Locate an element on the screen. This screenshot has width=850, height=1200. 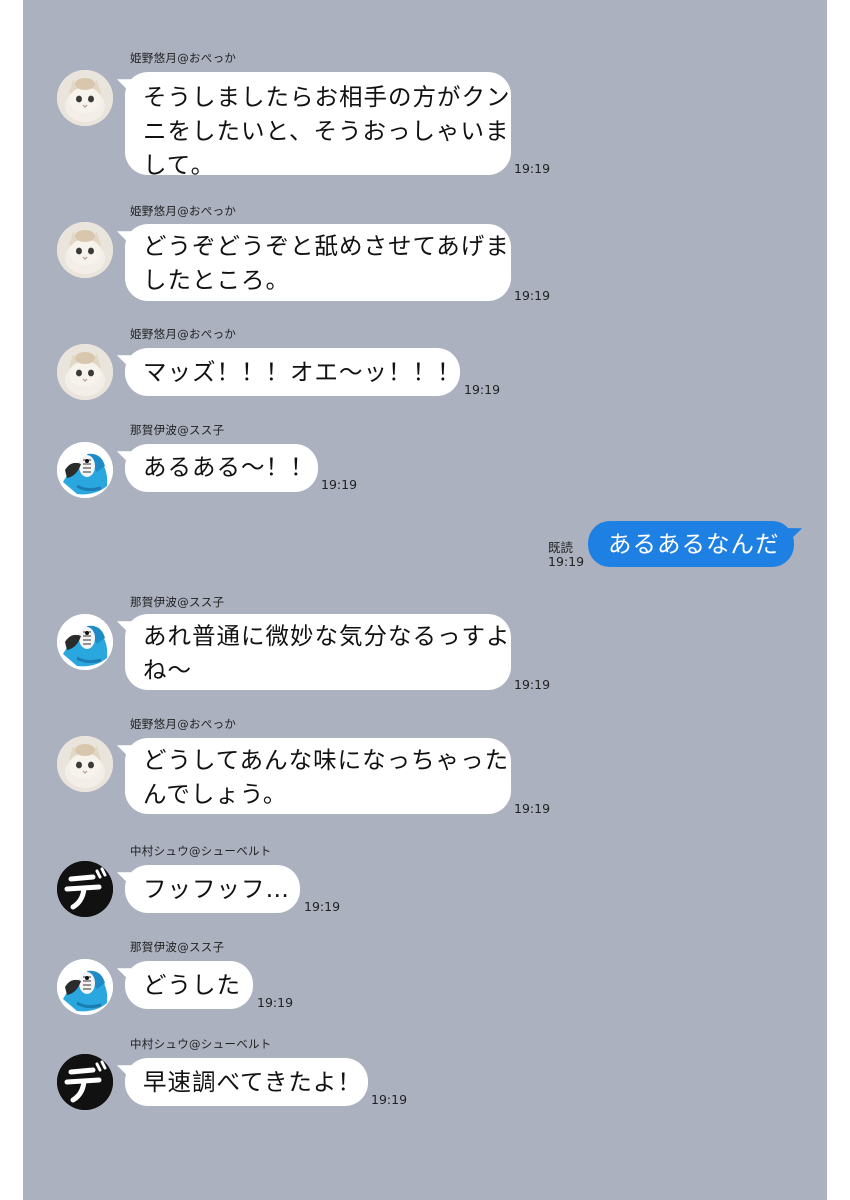
message-bubble: あれ普通に微妙な気分なるっすよ ね〜 is located at coordinates (318, 652).